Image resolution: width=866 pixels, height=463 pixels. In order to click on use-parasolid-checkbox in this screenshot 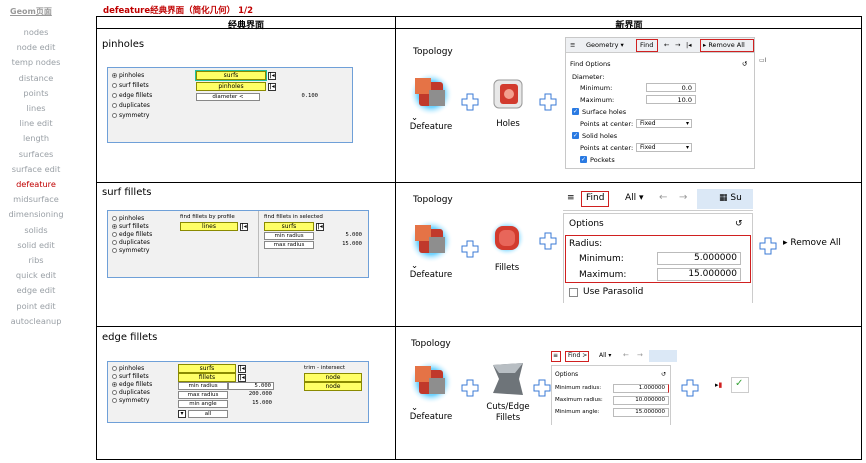, I will do `click(573, 292)`.